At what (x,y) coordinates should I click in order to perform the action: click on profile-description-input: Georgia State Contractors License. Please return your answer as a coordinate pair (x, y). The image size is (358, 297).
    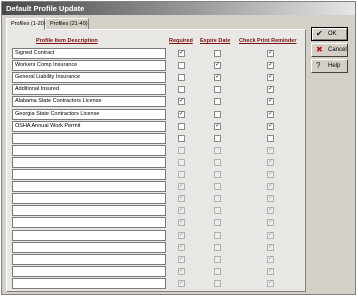
    Looking at the image, I should click on (89, 114).